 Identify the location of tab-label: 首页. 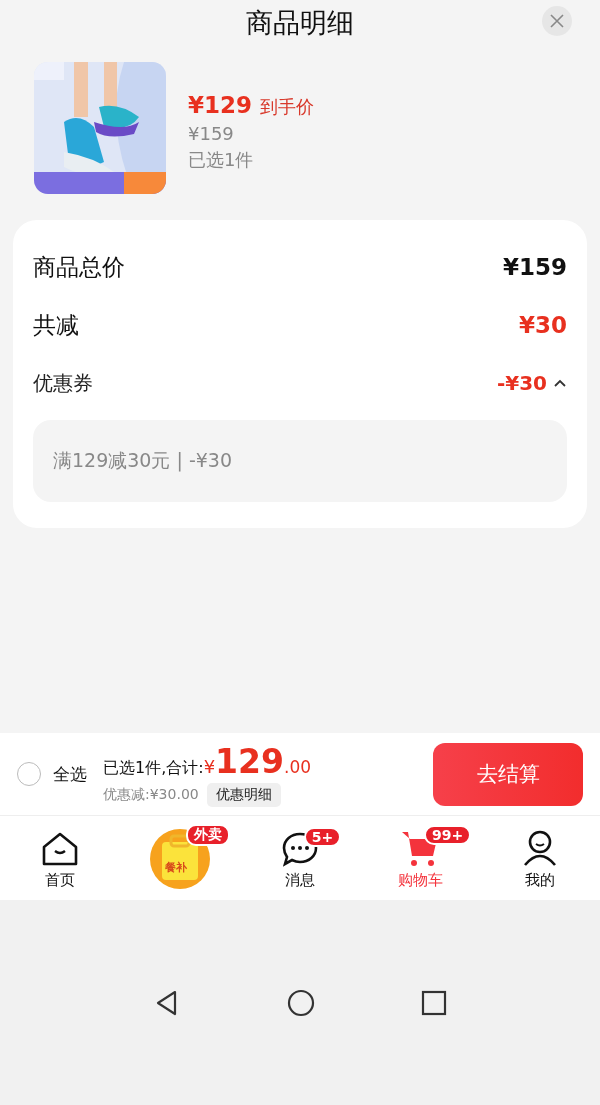
(60, 880).